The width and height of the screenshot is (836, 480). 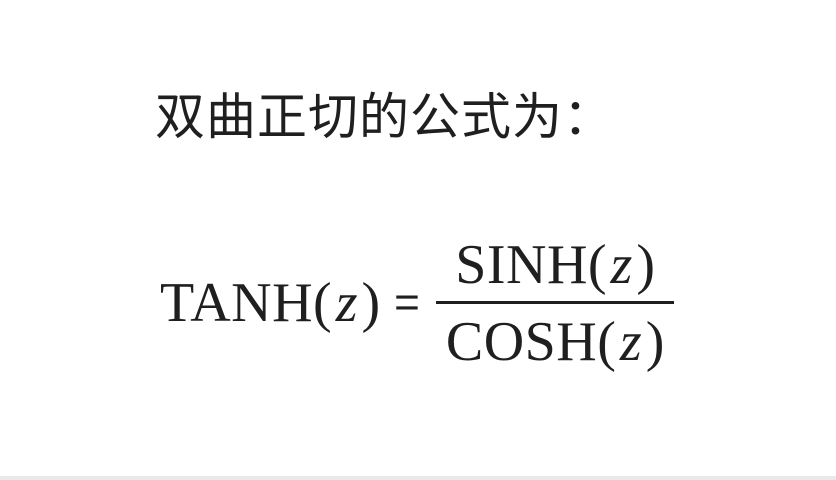 What do you see at coordinates (371, 303) in the screenshot?
I see `lhs-close-paren: )` at bounding box center [371, 303].